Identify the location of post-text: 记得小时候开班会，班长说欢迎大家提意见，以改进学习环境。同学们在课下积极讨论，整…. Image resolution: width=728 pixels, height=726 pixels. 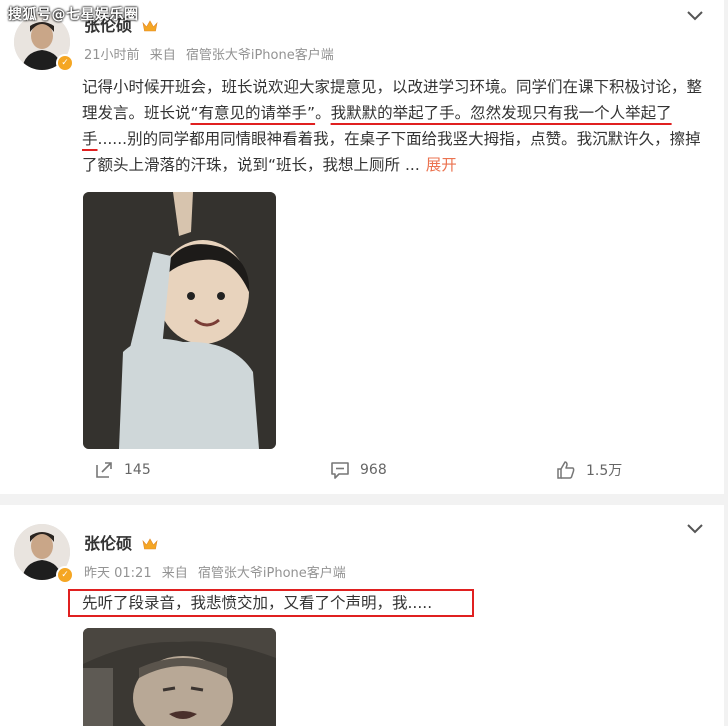
(392, 126).